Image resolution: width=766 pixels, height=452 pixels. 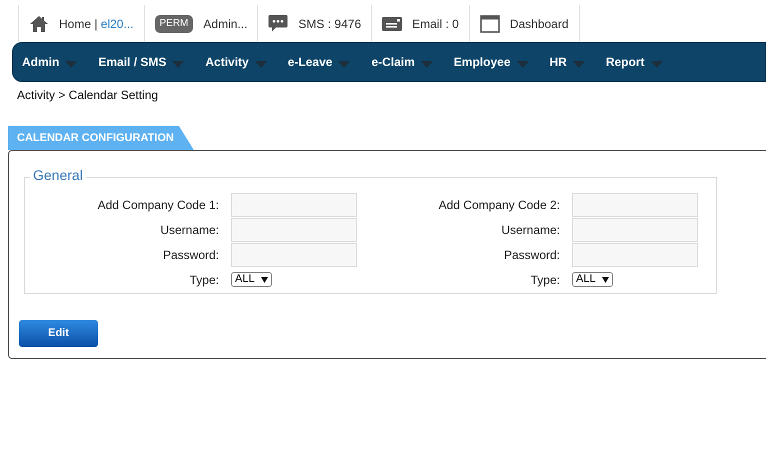 What do you see at coordinates (392, 23) in the screenshot?
I see `card-icon` at bounding box center [392, 23].